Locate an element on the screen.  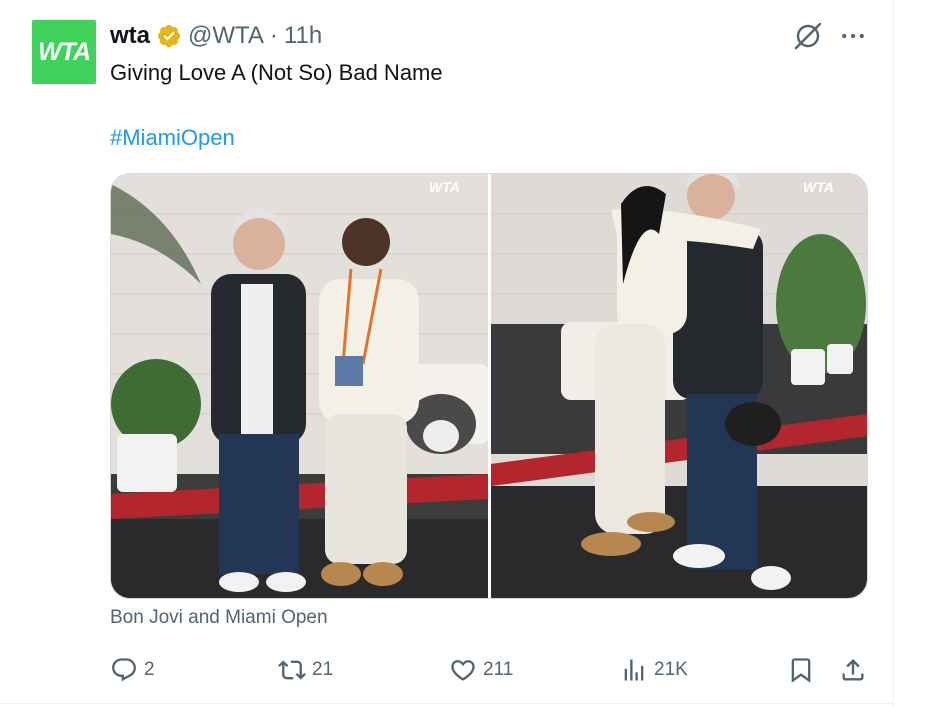
avatar-logo-text: WTA is located at coordinates (64, 51).